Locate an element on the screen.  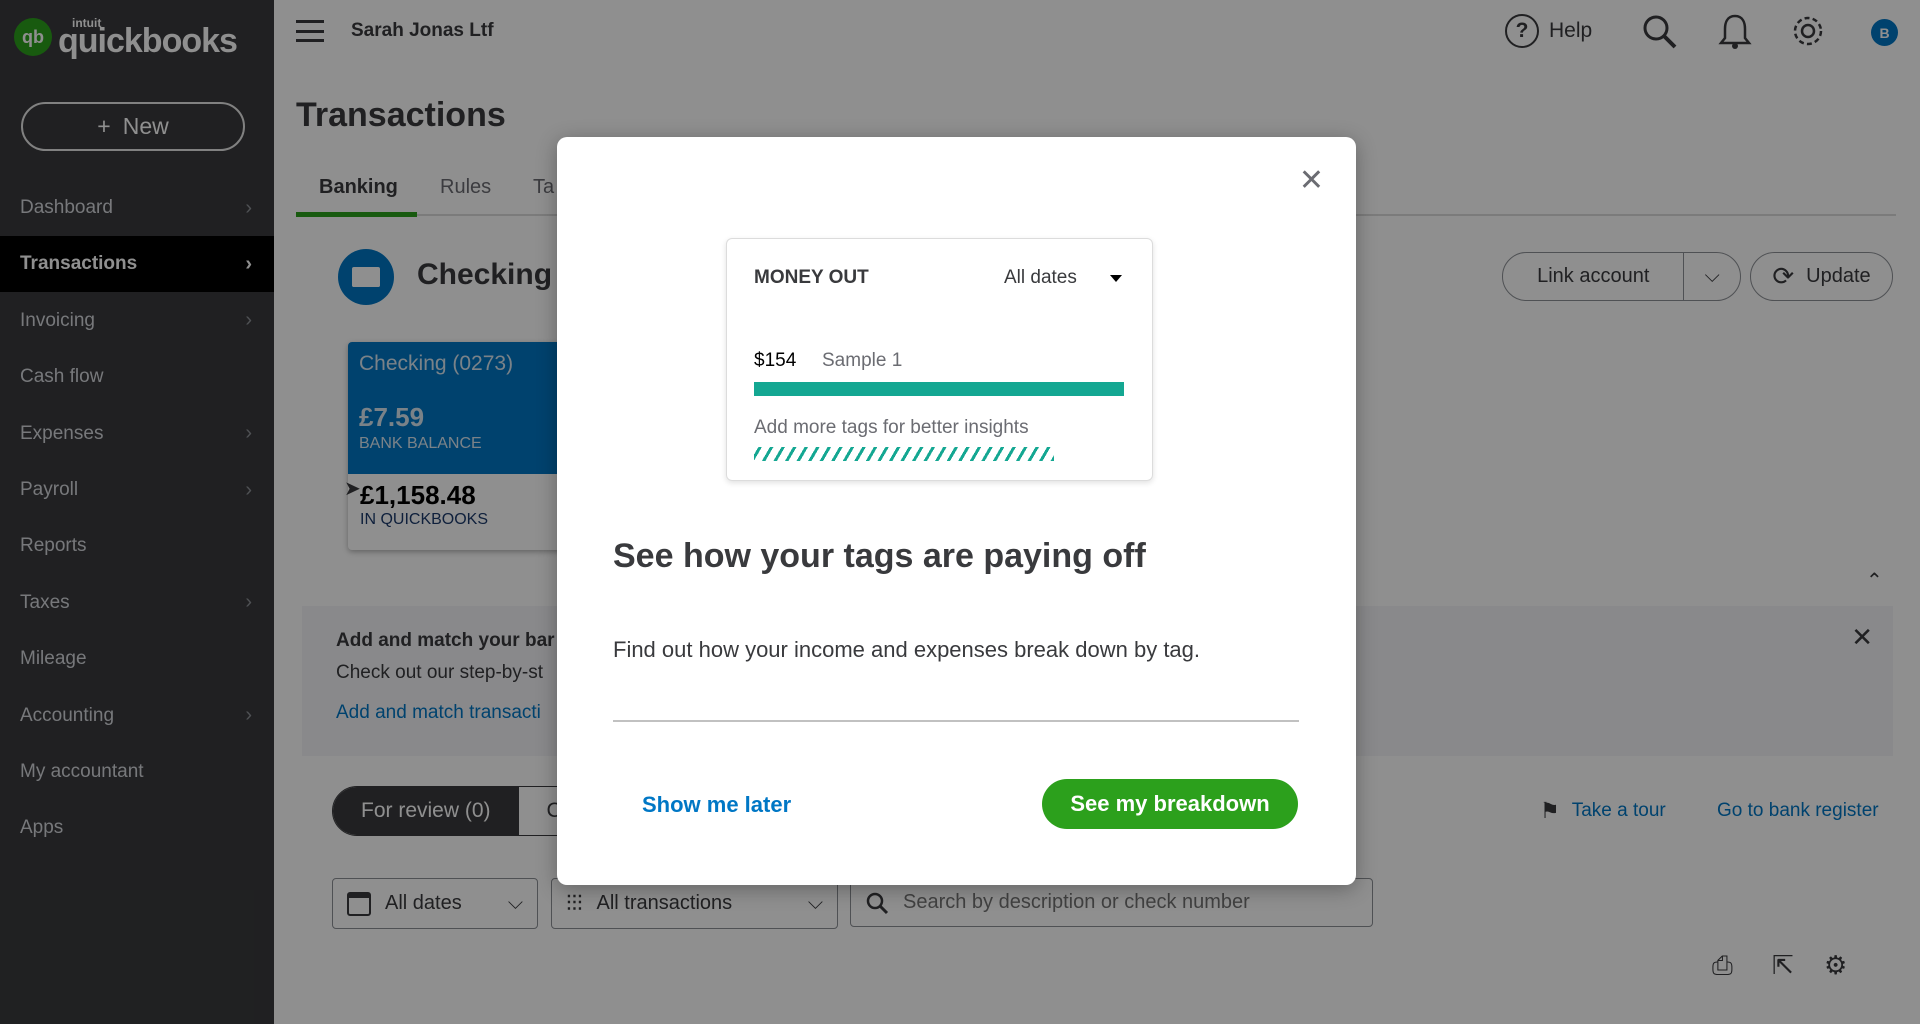
see-my-breakdown-button: See my breakdown is located at coordinates (1170, 804).